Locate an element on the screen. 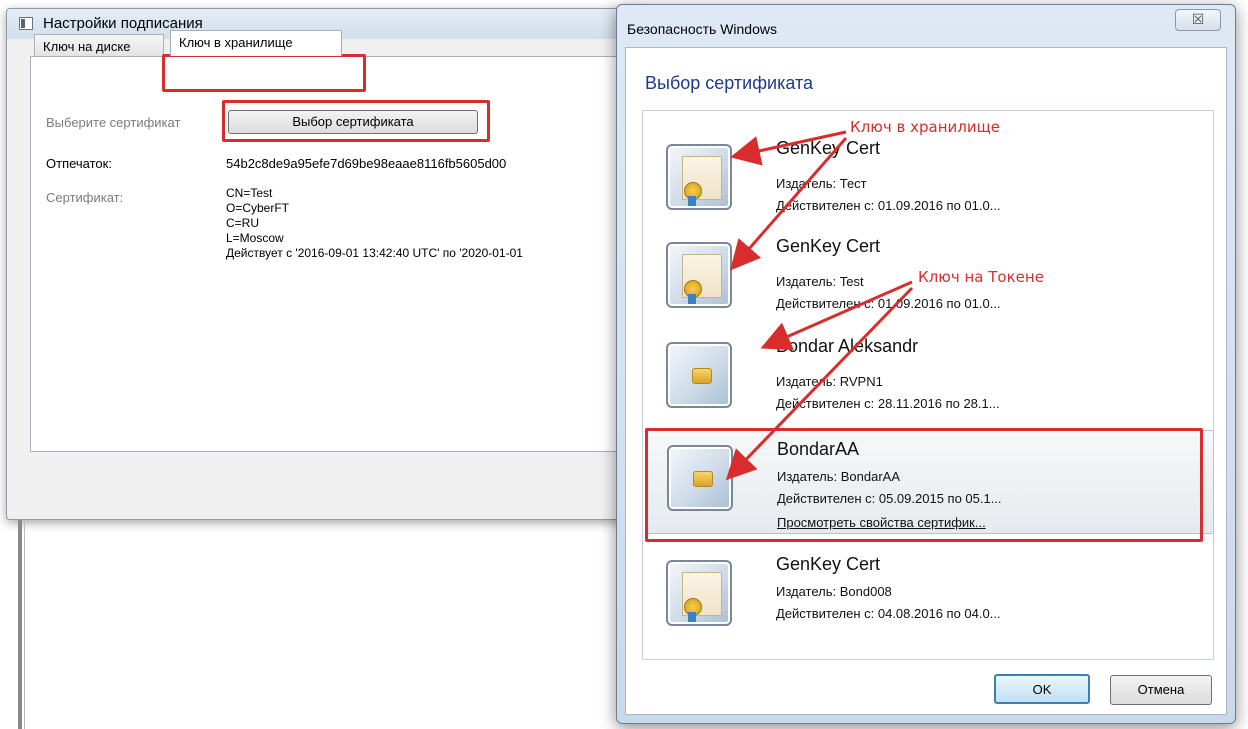 The image size is (1248, 729). certificate-issuer: Издатель: RVPN1 is located at coordinates (829, 381).